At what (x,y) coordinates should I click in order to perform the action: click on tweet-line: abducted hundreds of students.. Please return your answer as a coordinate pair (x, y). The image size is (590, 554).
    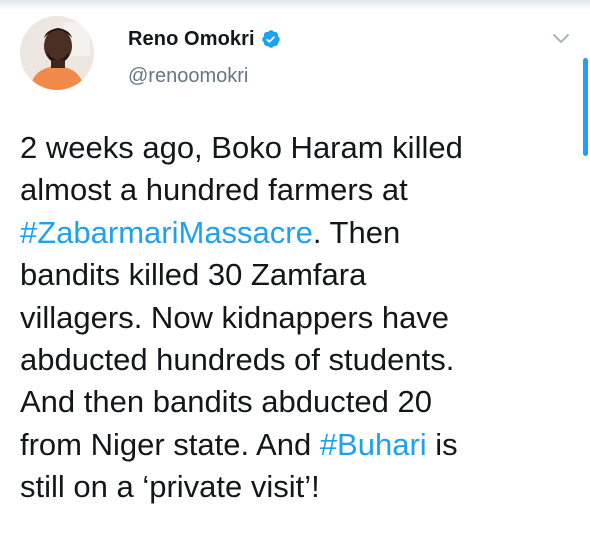
    Looking at the image, I should click on (297, 360).